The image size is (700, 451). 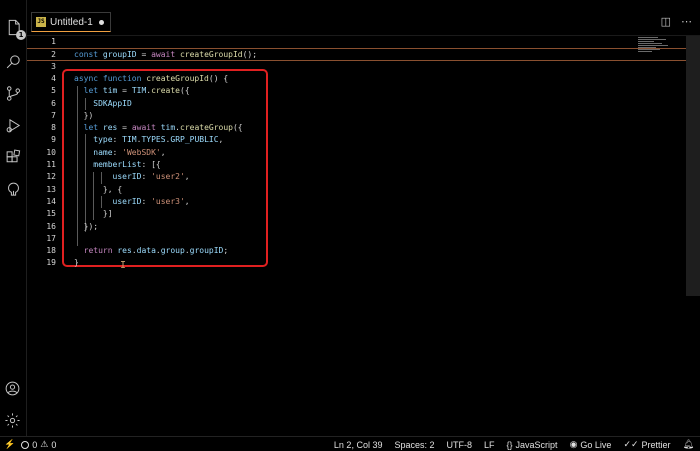 I want to click on code-token: ,, so click(x=163, y=152).